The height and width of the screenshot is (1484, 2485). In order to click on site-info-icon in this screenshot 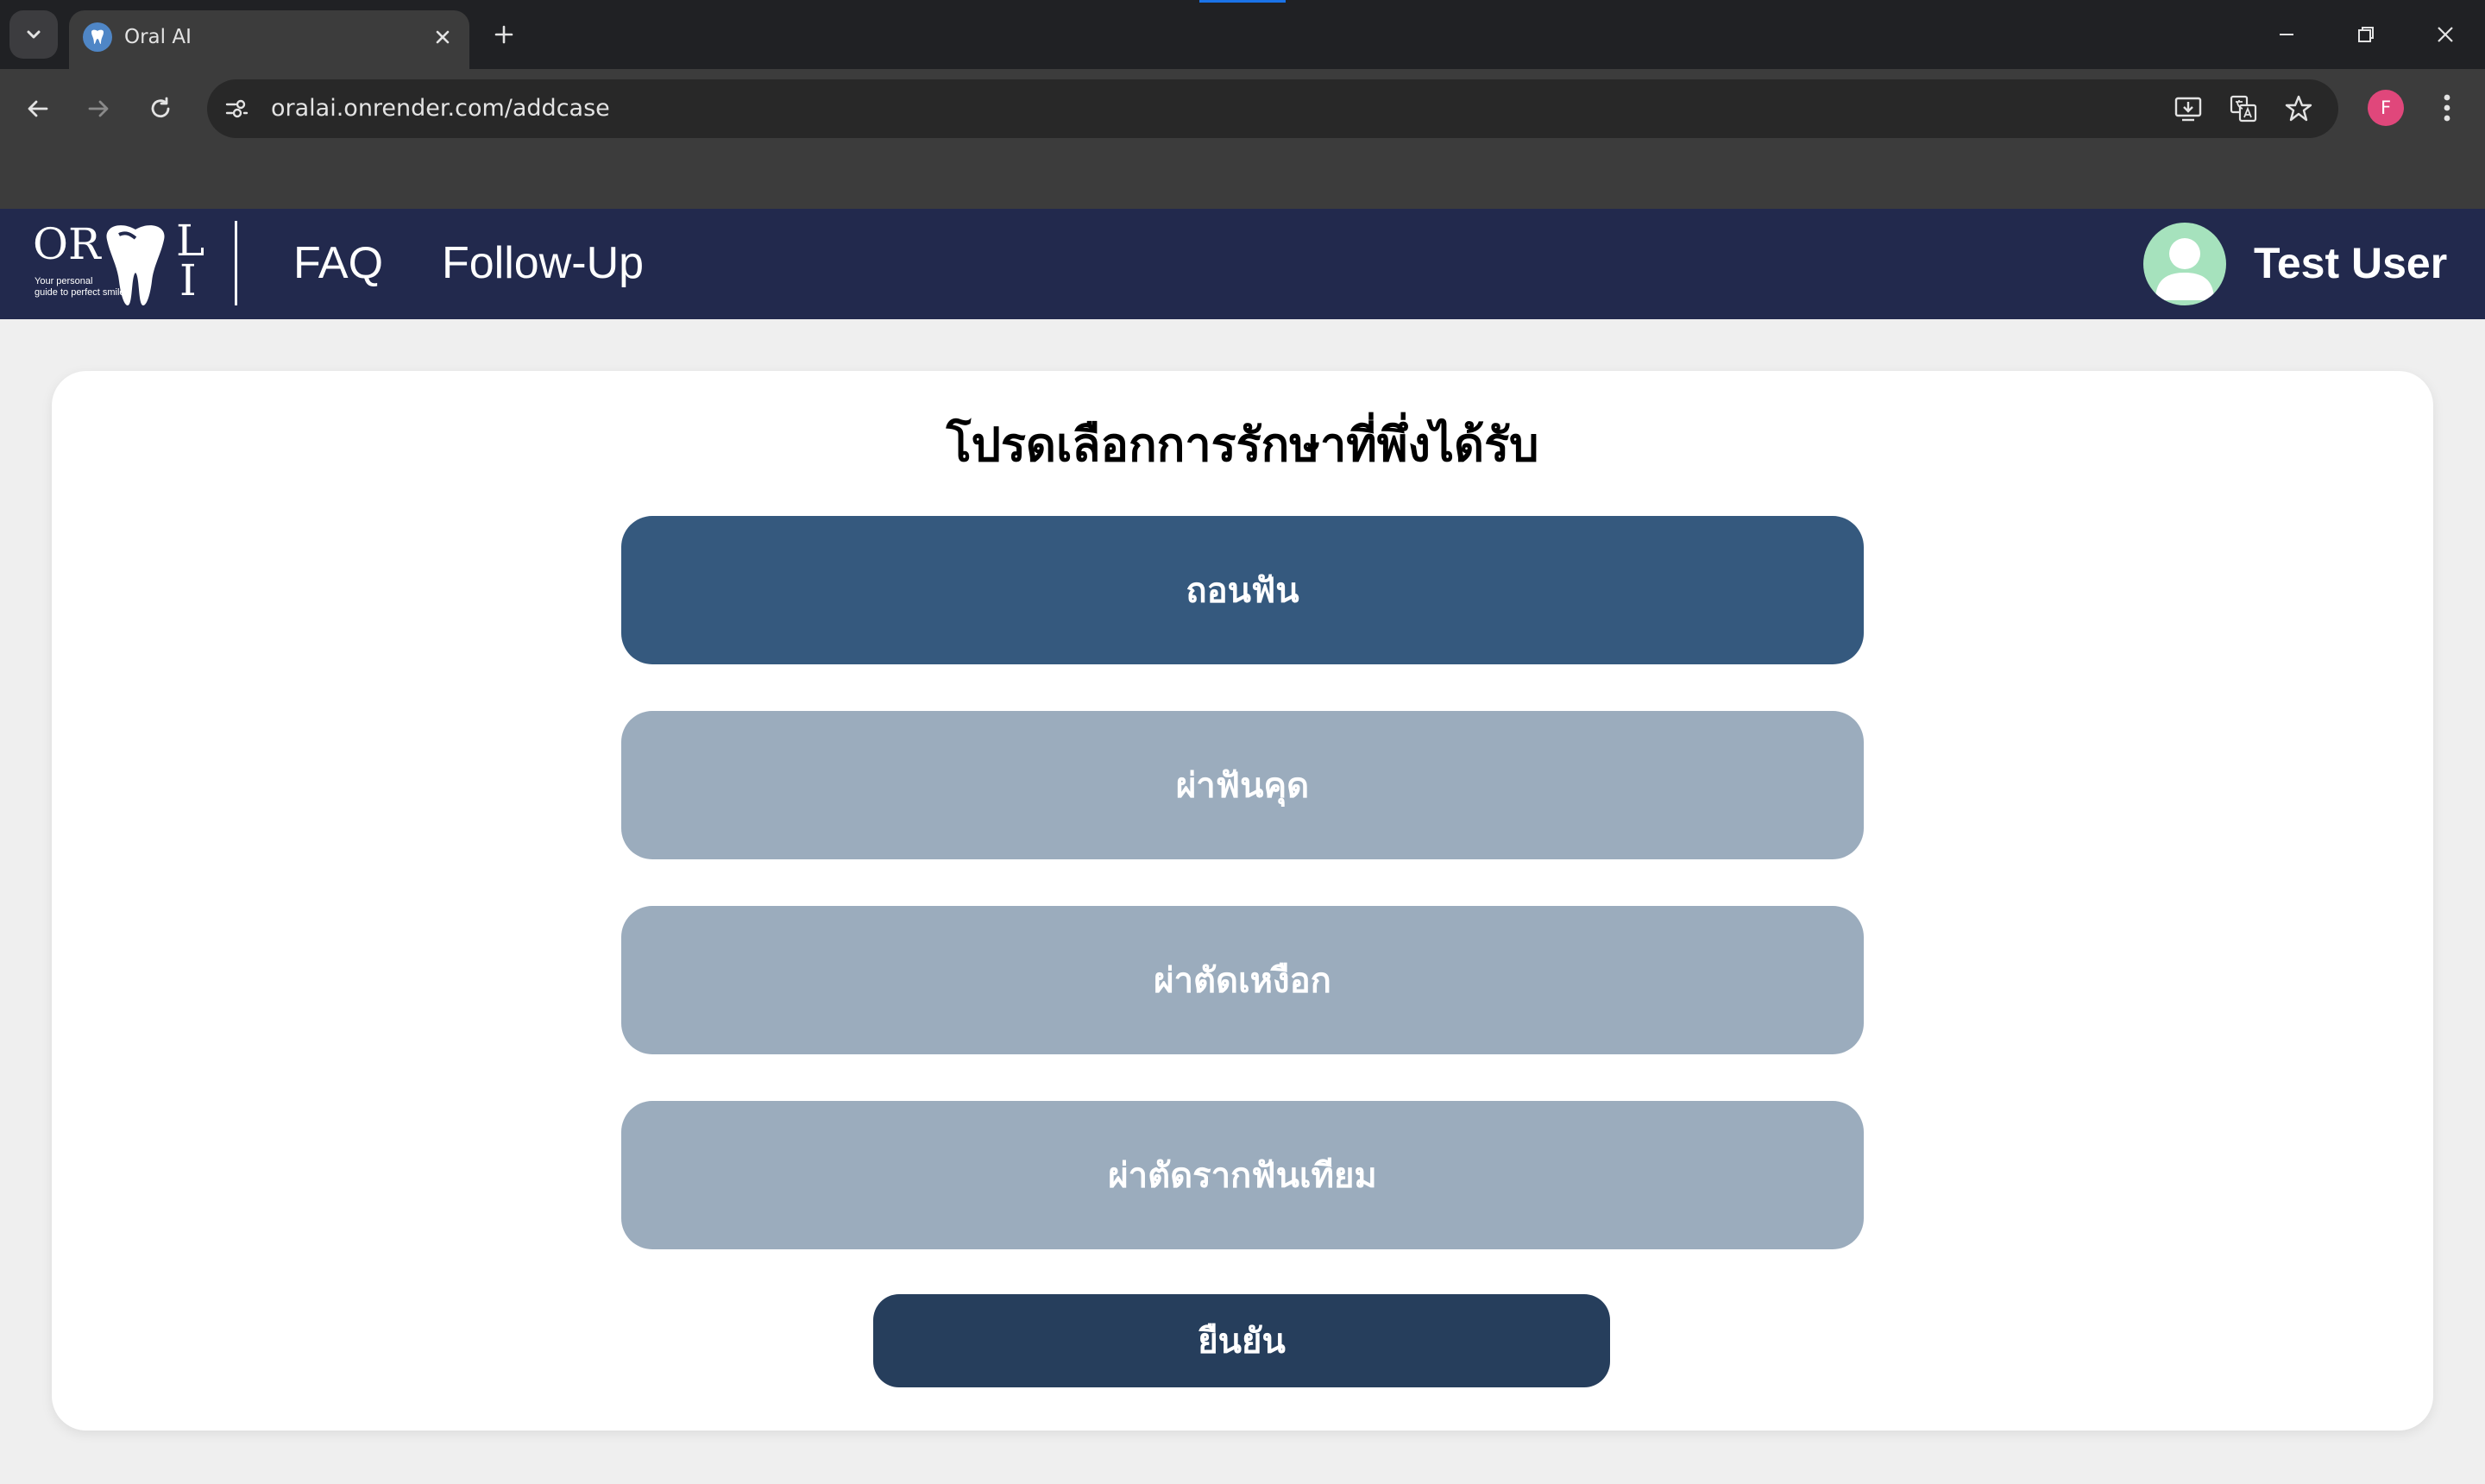, I will do `click(236, 108)`.